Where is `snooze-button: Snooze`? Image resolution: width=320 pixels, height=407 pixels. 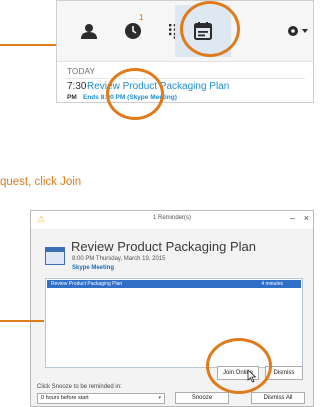 snooze-button: Snooze is located at coordinates (202, 398).